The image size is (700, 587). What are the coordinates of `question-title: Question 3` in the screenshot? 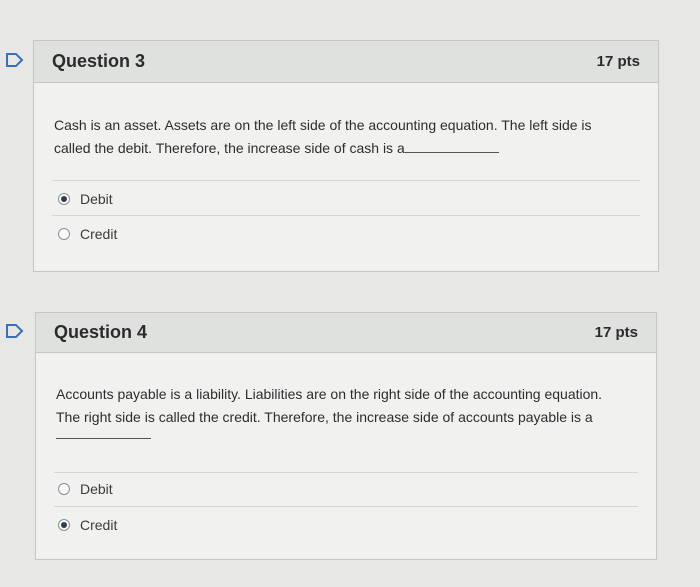 It's located at (99, 61).